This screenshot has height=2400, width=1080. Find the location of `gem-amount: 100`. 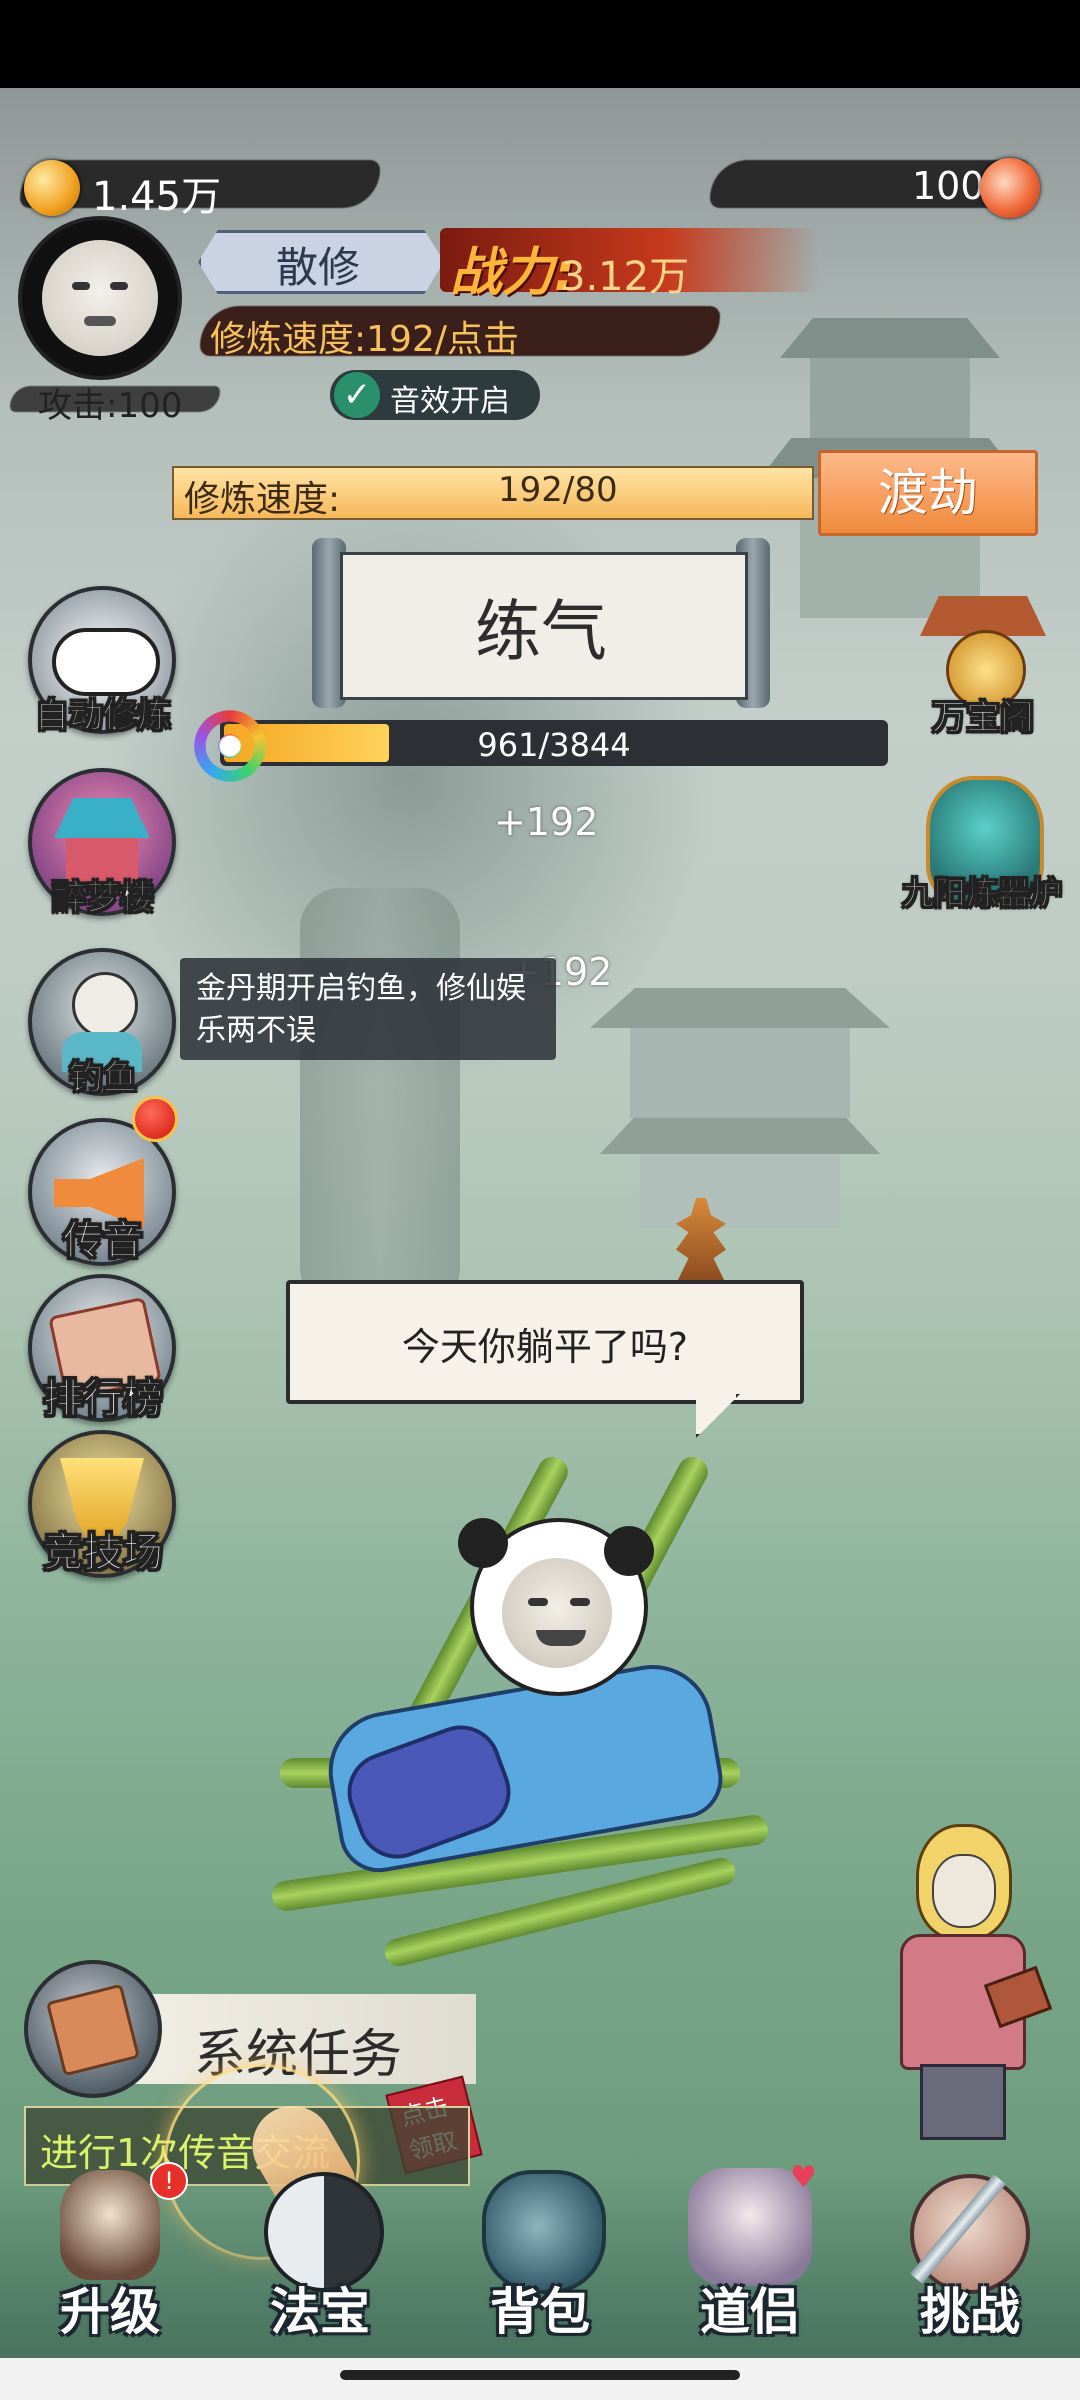

gem-amount: 100 is located at coordinates (948, 186).